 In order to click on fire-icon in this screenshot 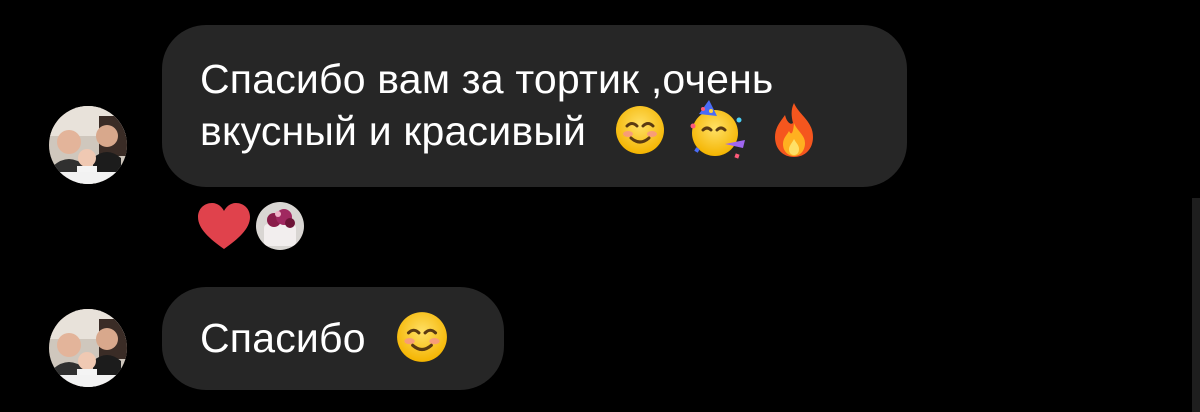, I will do `click(794, 130)`.